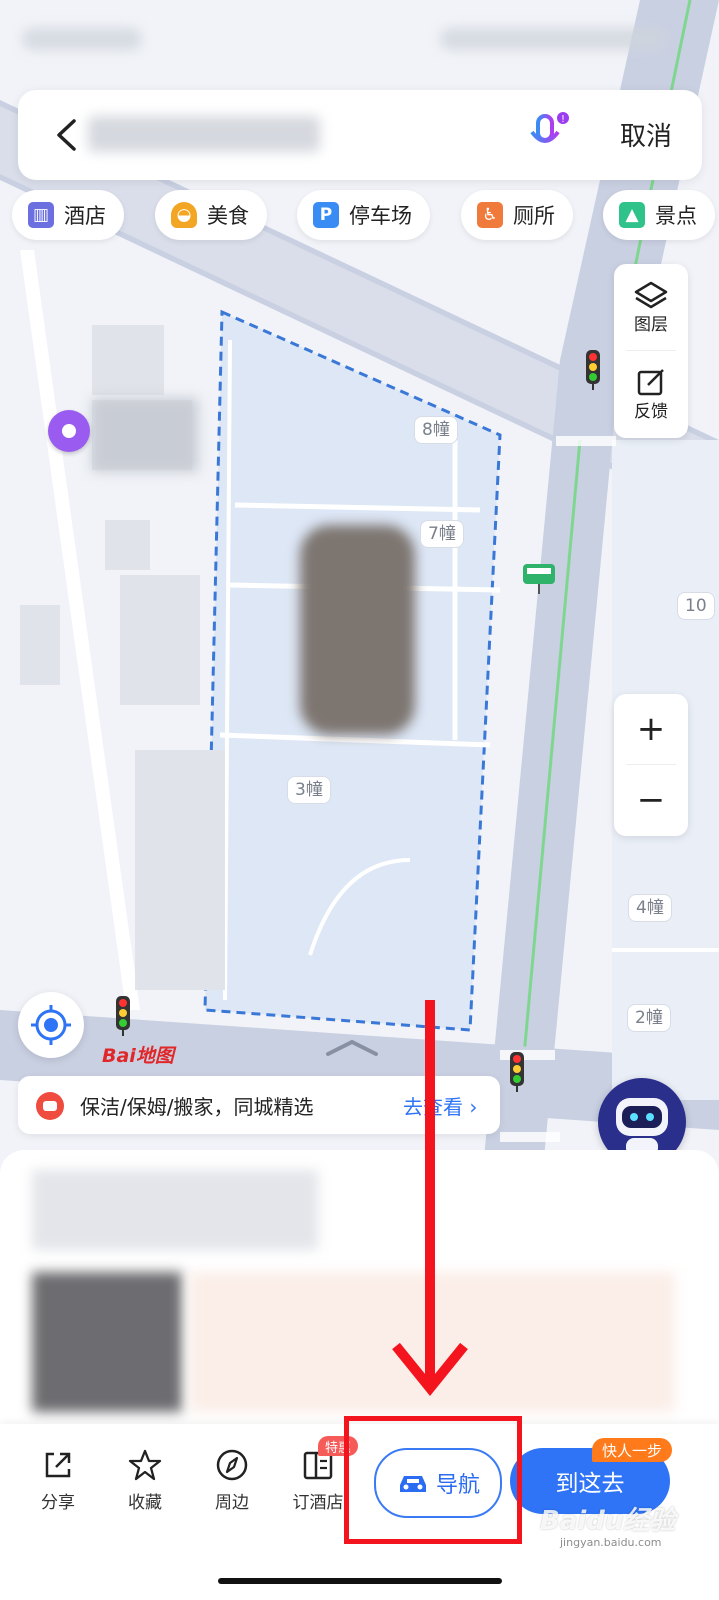 The image size is (719, 1600). I want to click on star-icon, so click(145, 1465).